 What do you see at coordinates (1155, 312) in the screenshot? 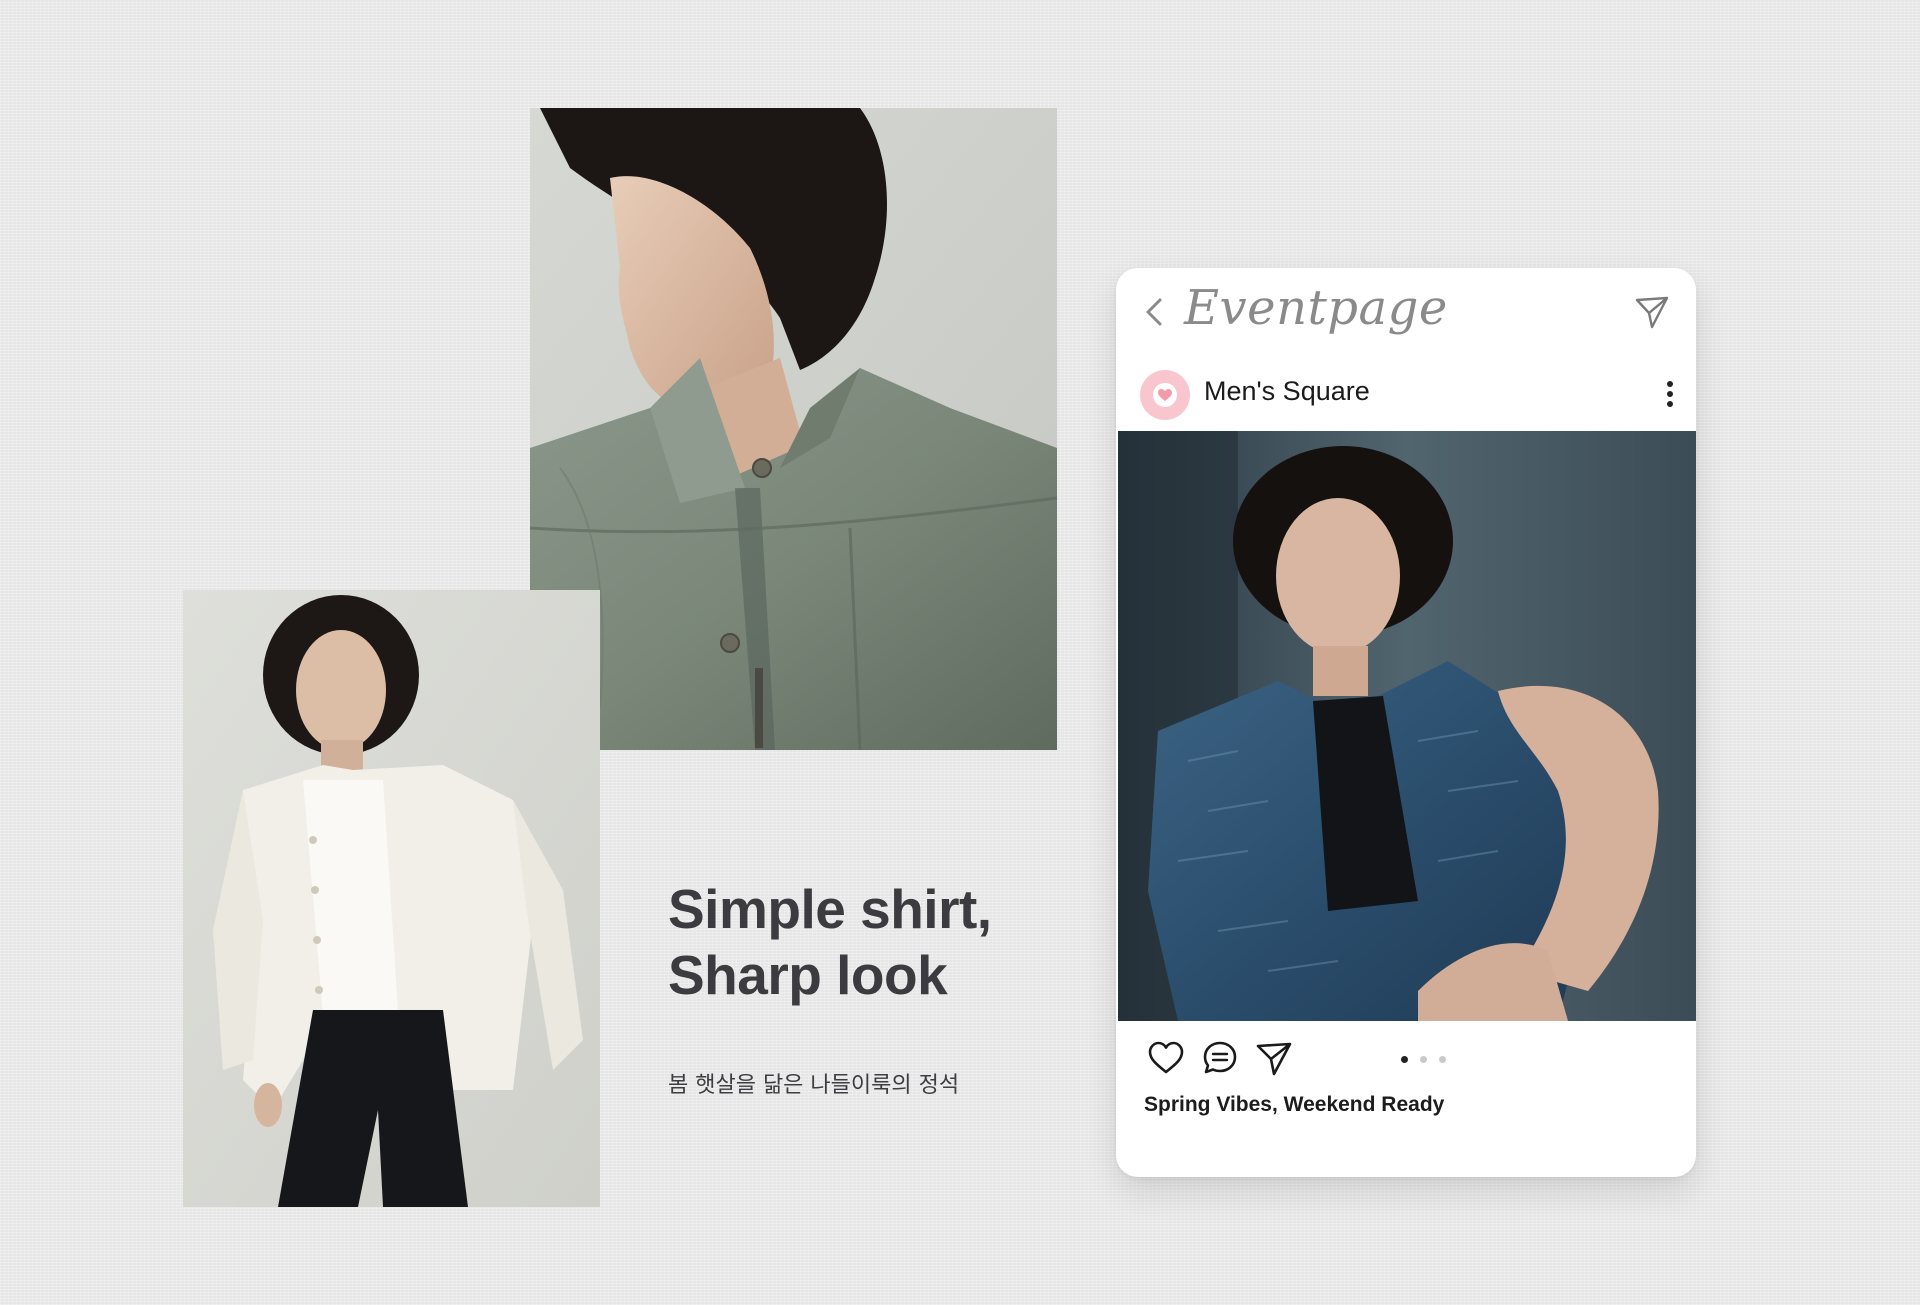
I see `chevron-left-icon` at bounding box center [1155, 312].